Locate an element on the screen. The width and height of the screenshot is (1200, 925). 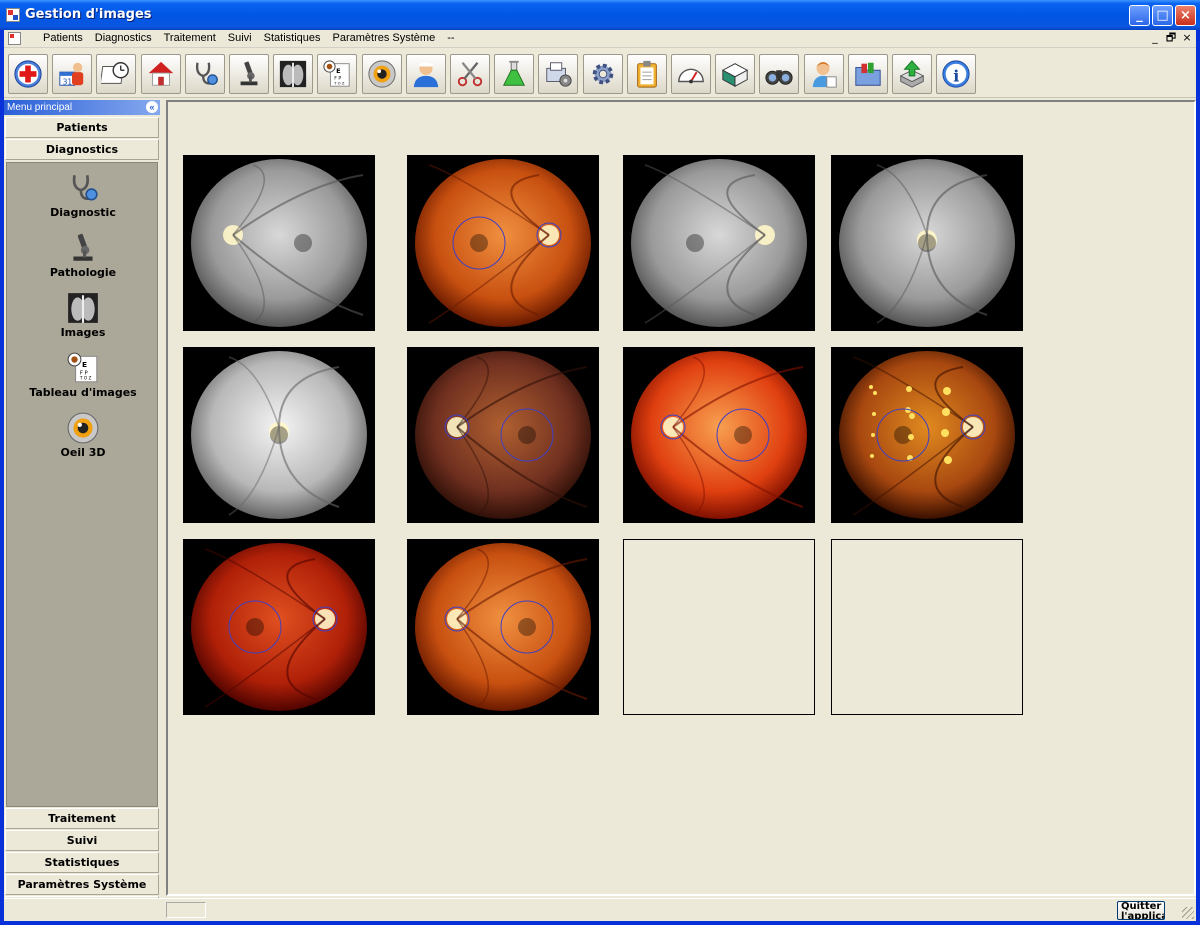
toolbar-button-nurse is located at coordinates (823, 74).